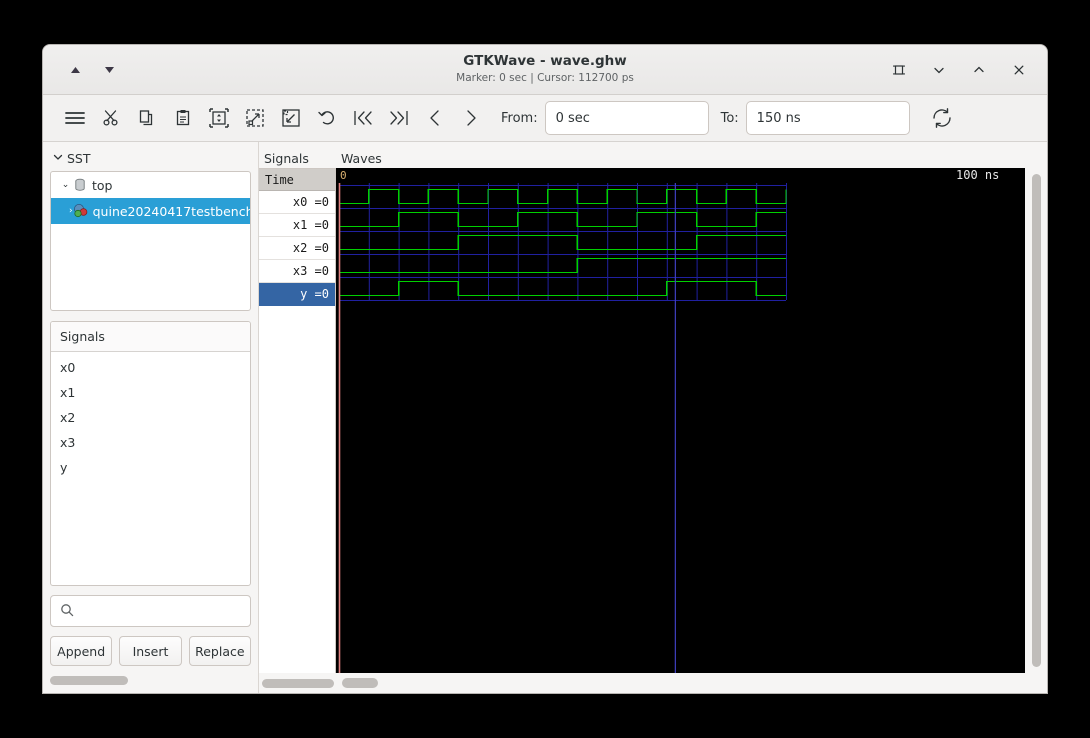  I want to click on window-controls, so click(963, 70).